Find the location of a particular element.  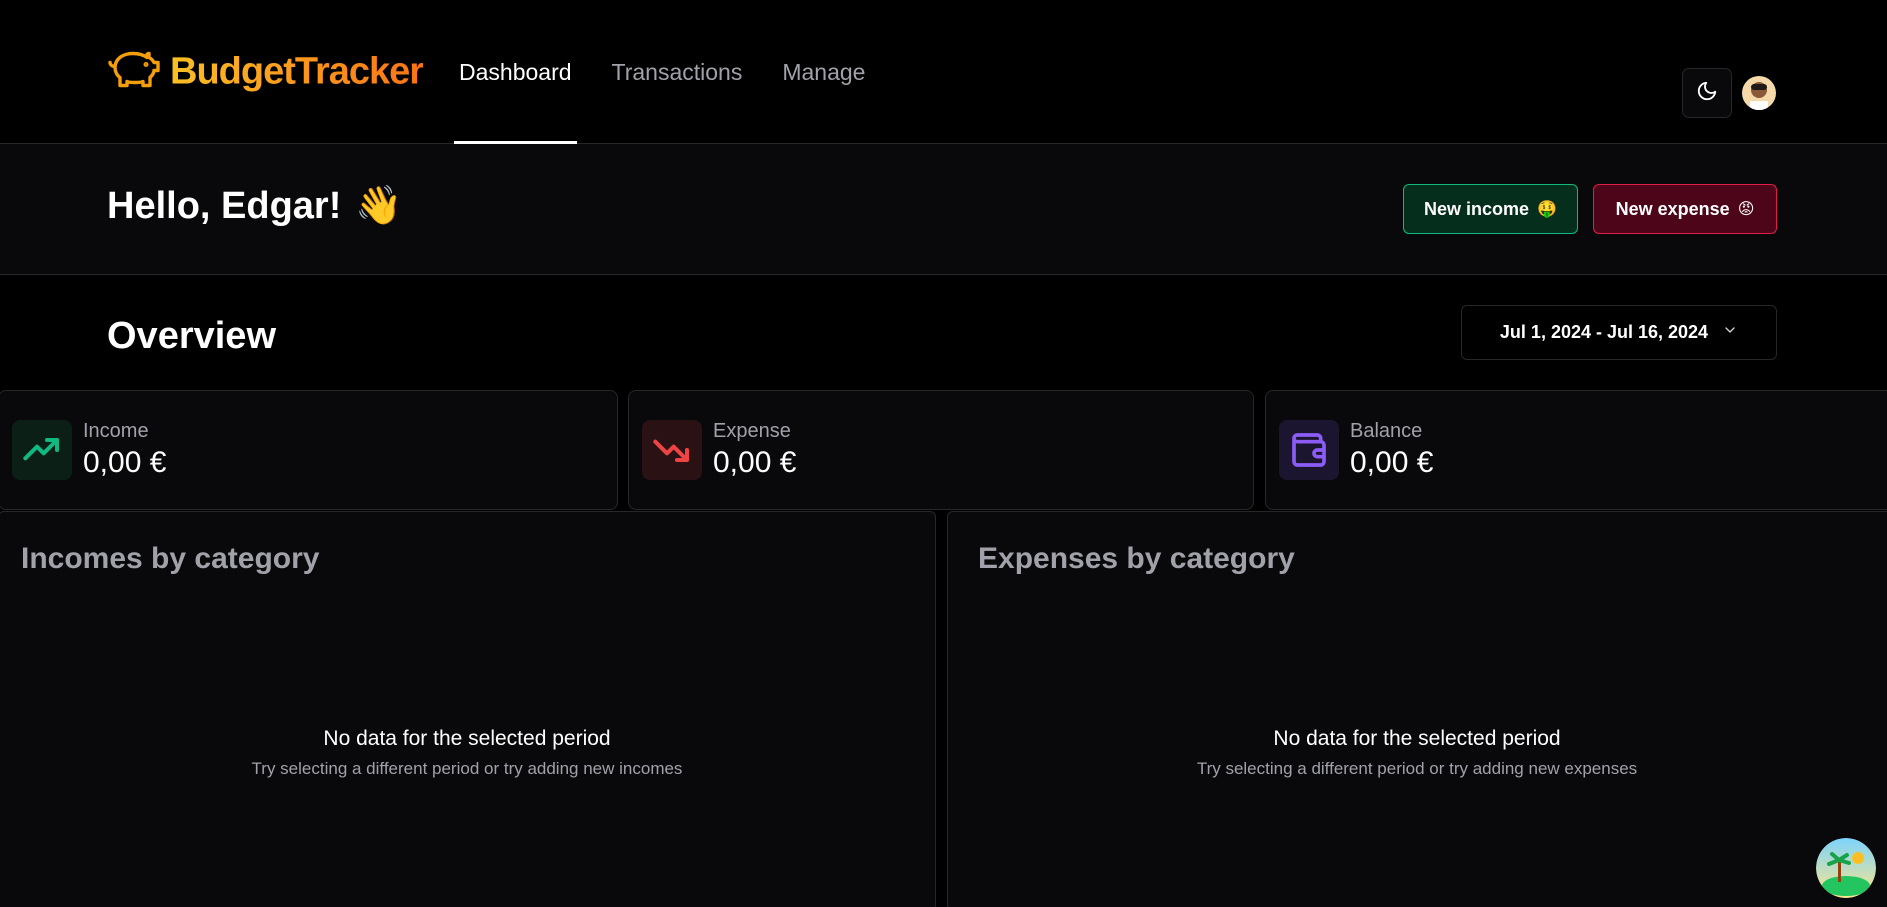

nav-links: Dashboard Transactions Manage is located at coordinates (677, 72).